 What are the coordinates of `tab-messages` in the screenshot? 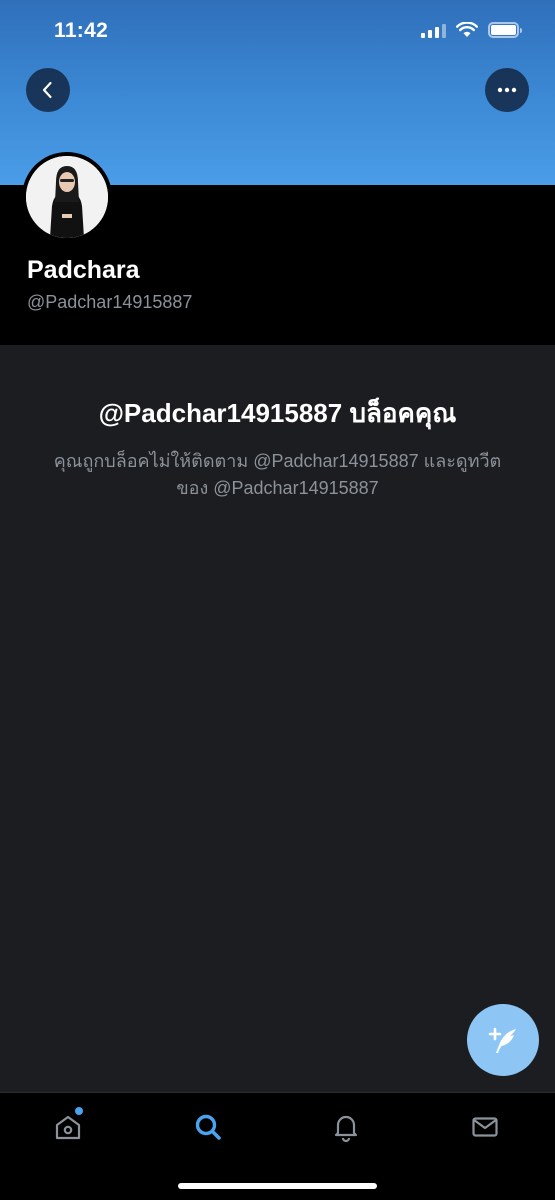 It's located at (485, 1127).